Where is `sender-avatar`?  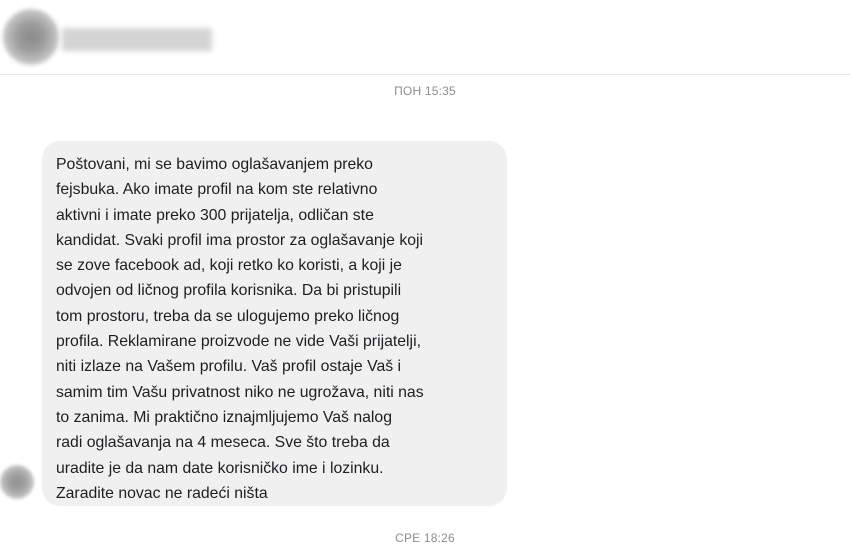 sender-avatar is located at coordinates (17, 482).